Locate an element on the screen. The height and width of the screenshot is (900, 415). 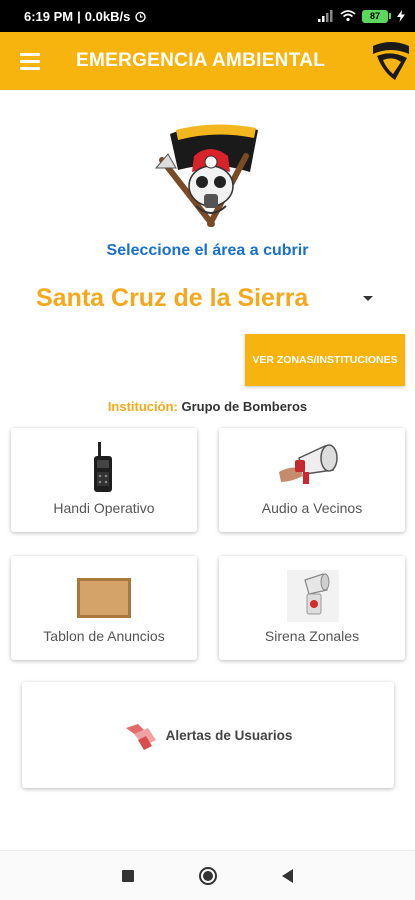
tablon-anuncios-card: Tablon de Anuncios is located at coordinates (104, 608).